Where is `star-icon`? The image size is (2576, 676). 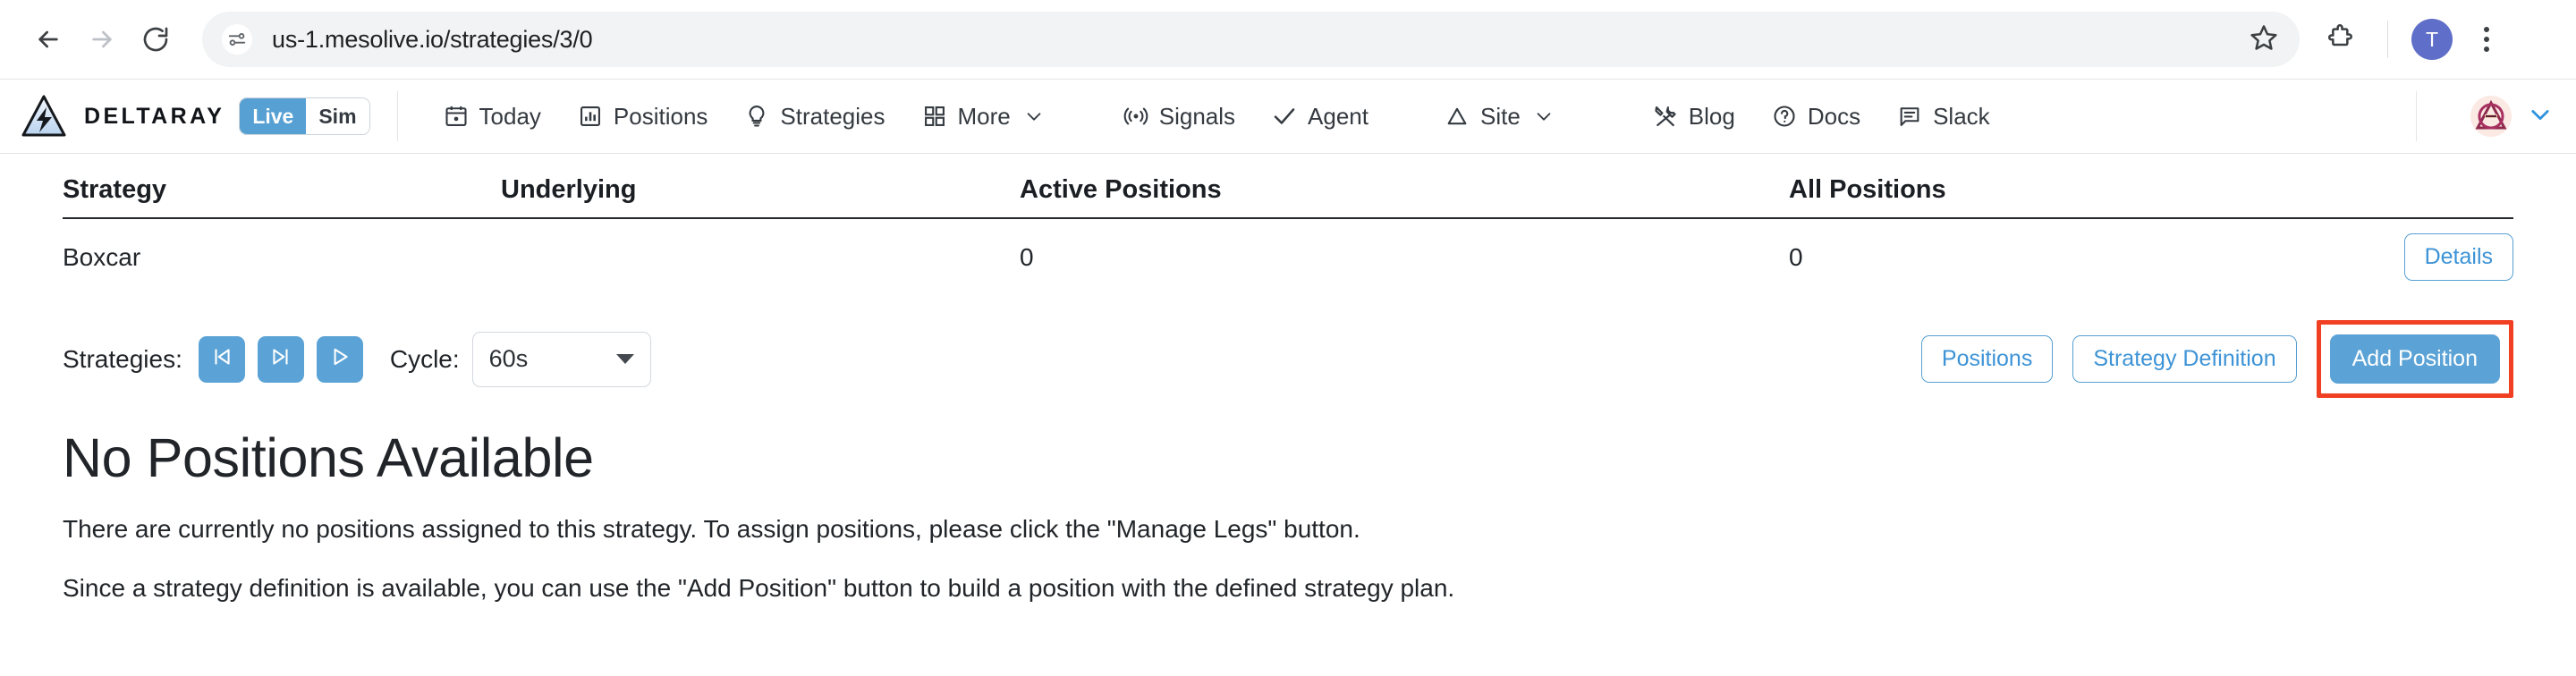
star-icon is located at coordinates (2264, 39).